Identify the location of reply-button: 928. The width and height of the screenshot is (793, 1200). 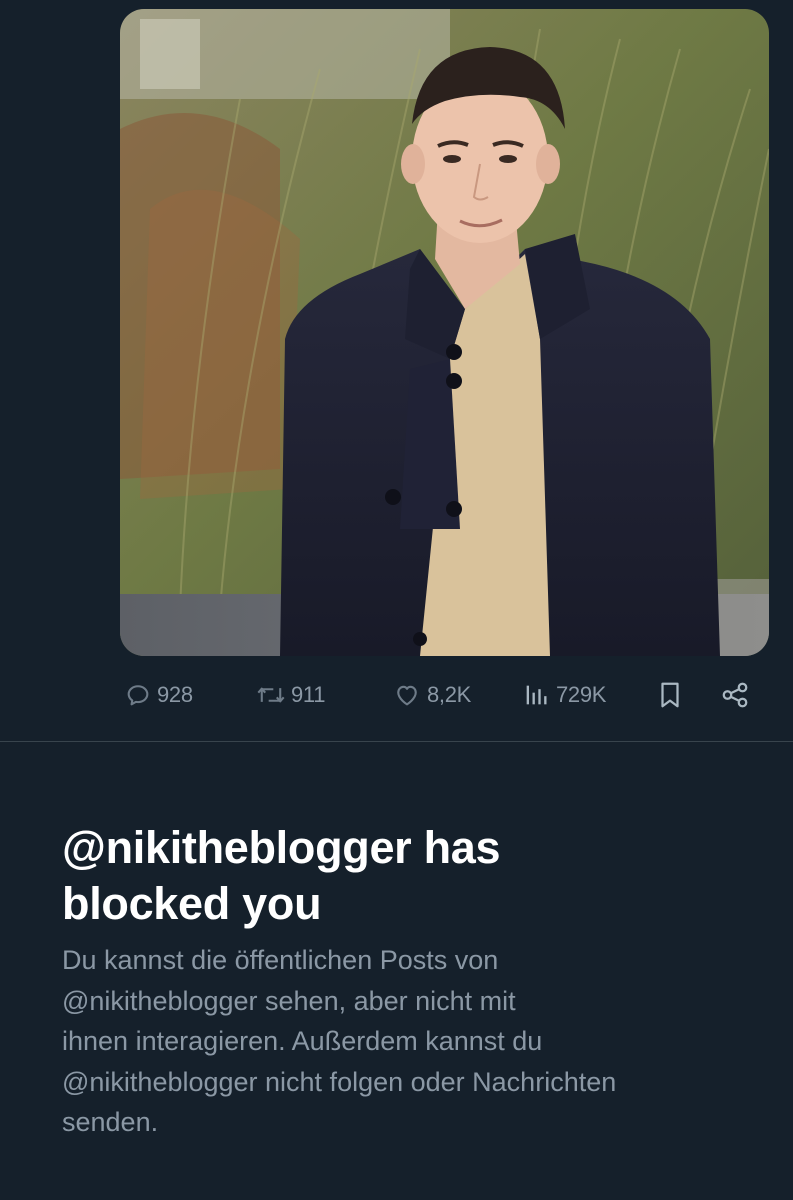
(158, 695).